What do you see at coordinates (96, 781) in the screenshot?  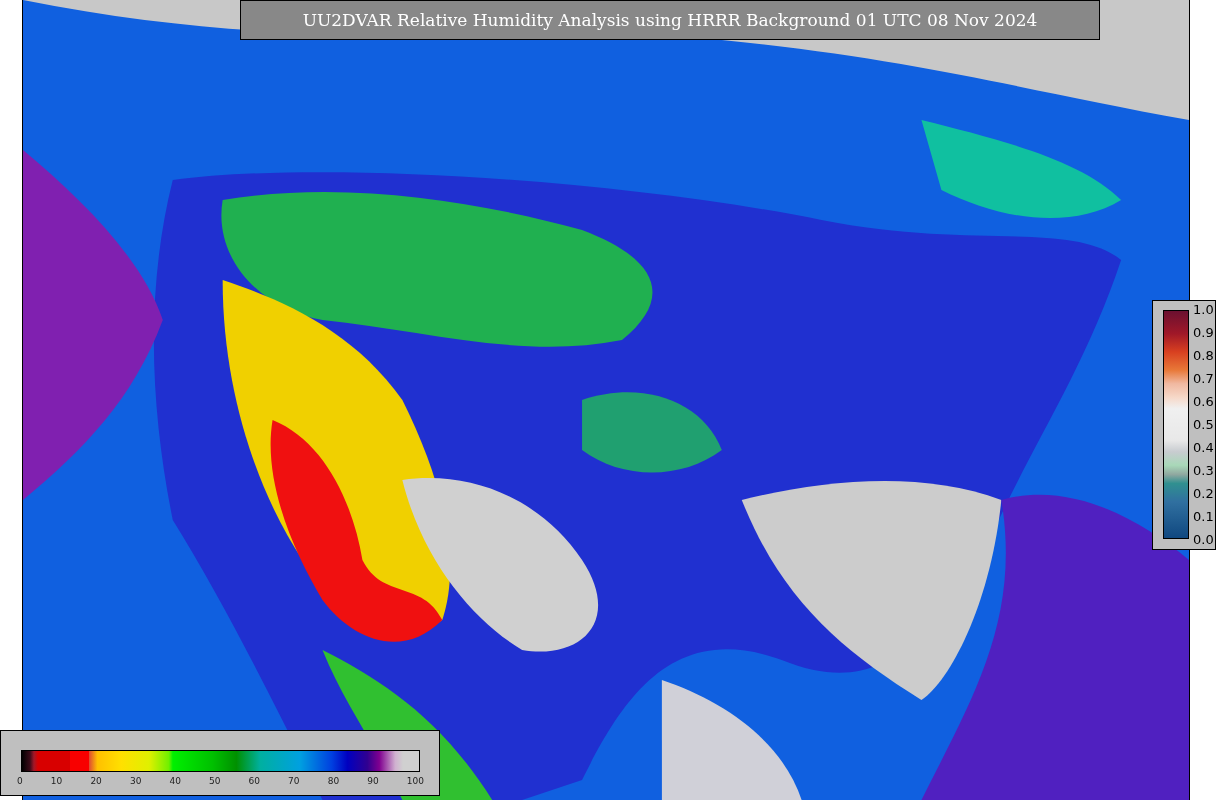 I see `tick-label: 20` at bounding box center [96, 781].